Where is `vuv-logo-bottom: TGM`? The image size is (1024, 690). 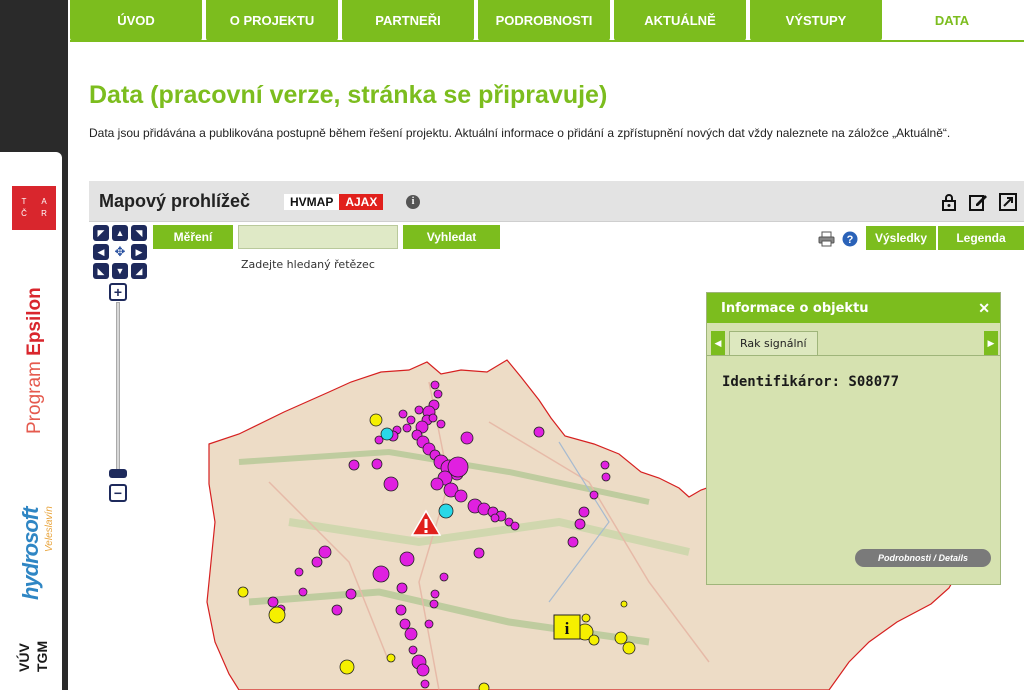 vuv-logo-bottom: TGM is located at coordinates (42, 656).